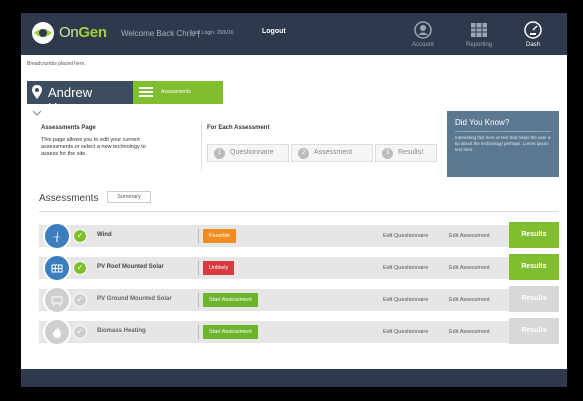 Image resolution: width=583 pixels, height=401 pixels. Describe the element at coordinates (274, 31) in the screenshot. I see `logout-link: Logout` at that location.